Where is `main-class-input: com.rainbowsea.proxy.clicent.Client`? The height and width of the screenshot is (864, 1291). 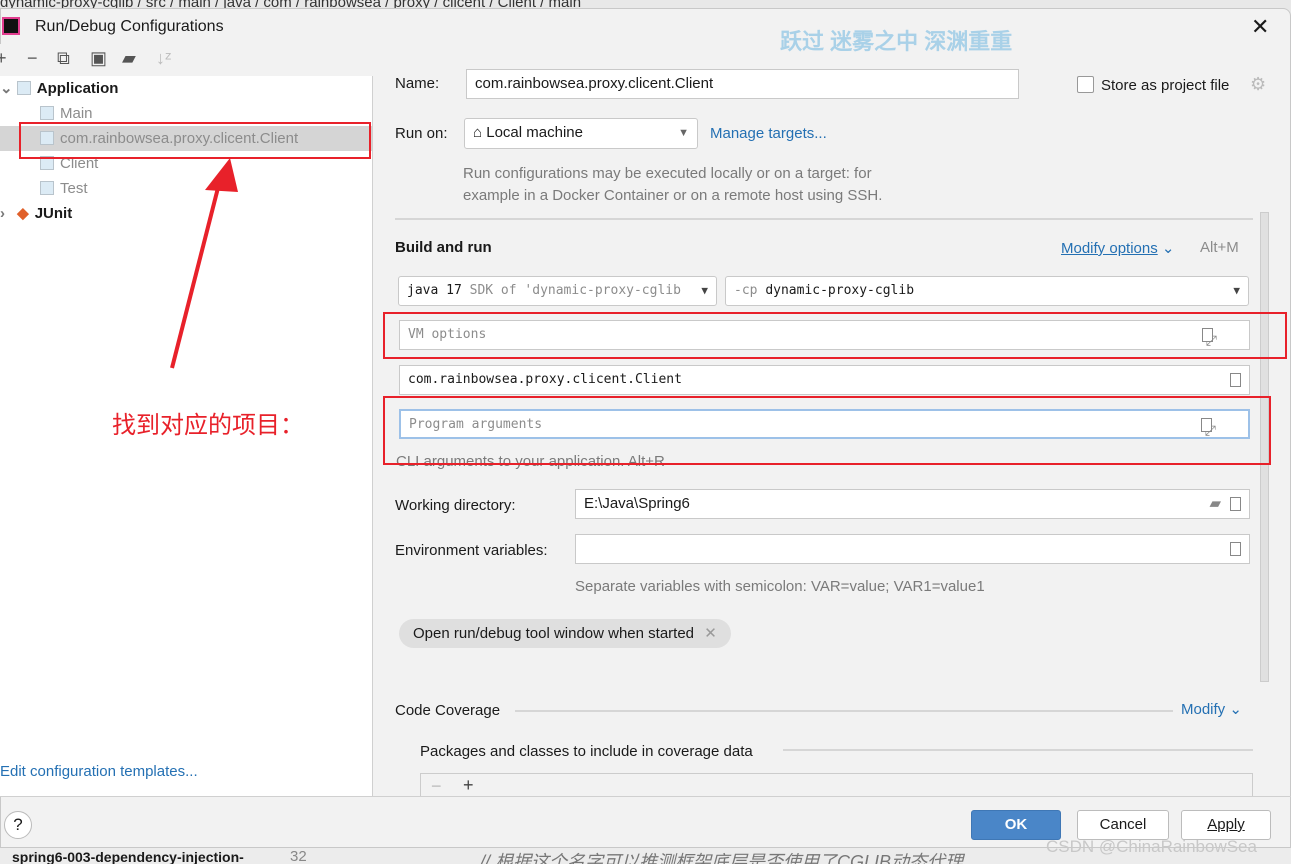 main-class-input: com.rainbowsea.proxy.clicent.Client is located at coordinates (824, 380).